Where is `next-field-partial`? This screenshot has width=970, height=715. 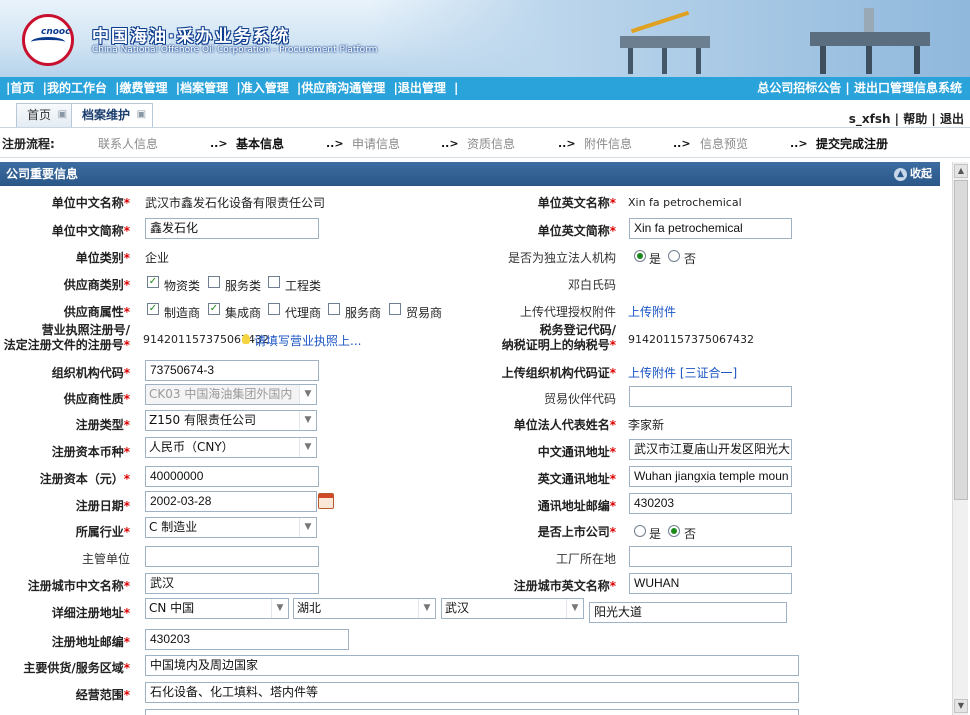
next-field-partial is located at coordinates (472, 712).